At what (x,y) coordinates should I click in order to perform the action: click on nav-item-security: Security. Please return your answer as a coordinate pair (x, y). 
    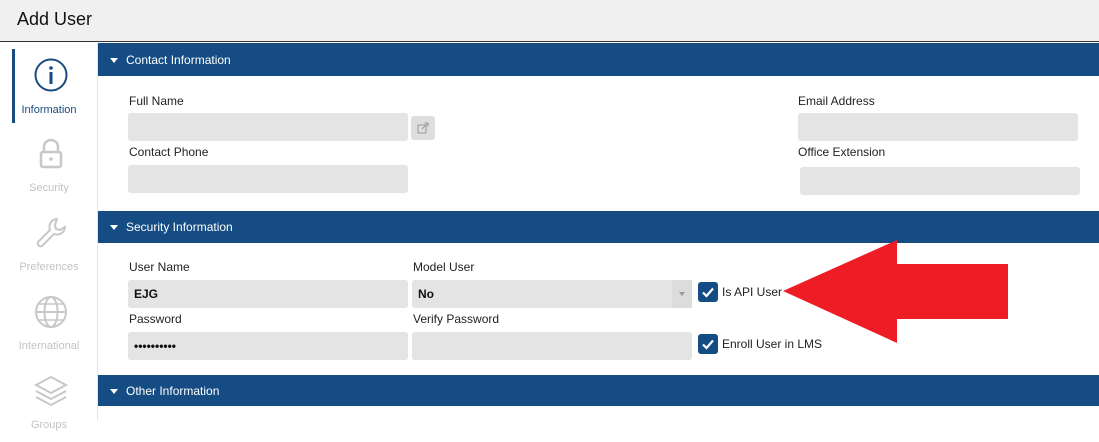
    Looking at the image, I should click on (49, 165).